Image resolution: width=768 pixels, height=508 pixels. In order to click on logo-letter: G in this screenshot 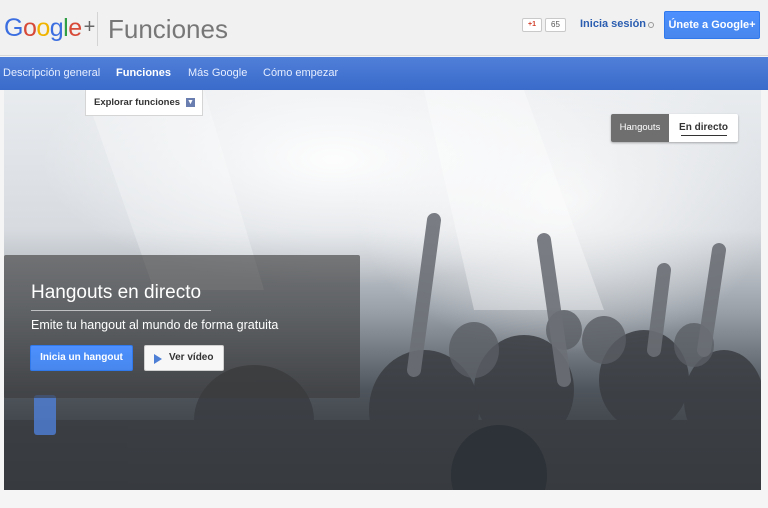, I will do `click(13, 28)`.